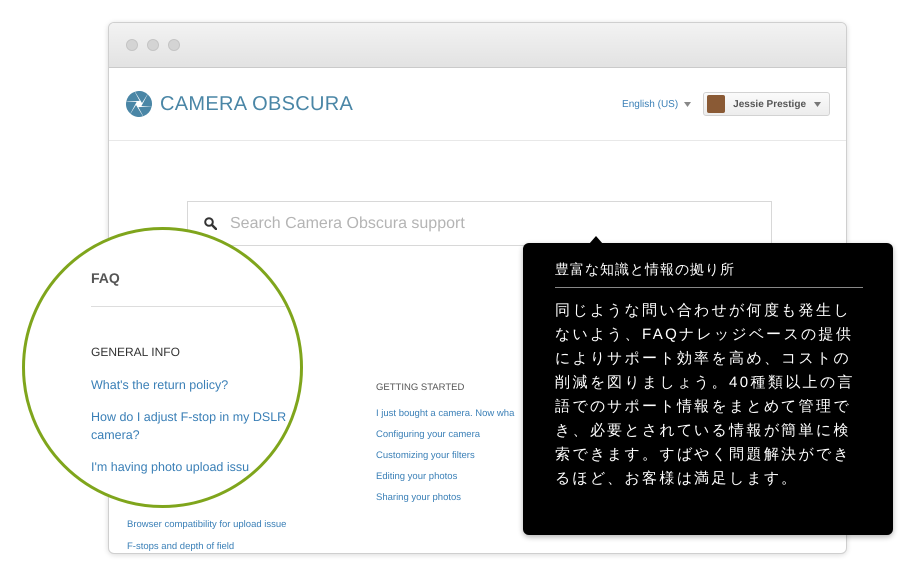 The height and width of the screenshot is (570, 923). Describe the element at coordinates (139, 104) in the screenshot. I see `aperture-logo-icon` at that location.